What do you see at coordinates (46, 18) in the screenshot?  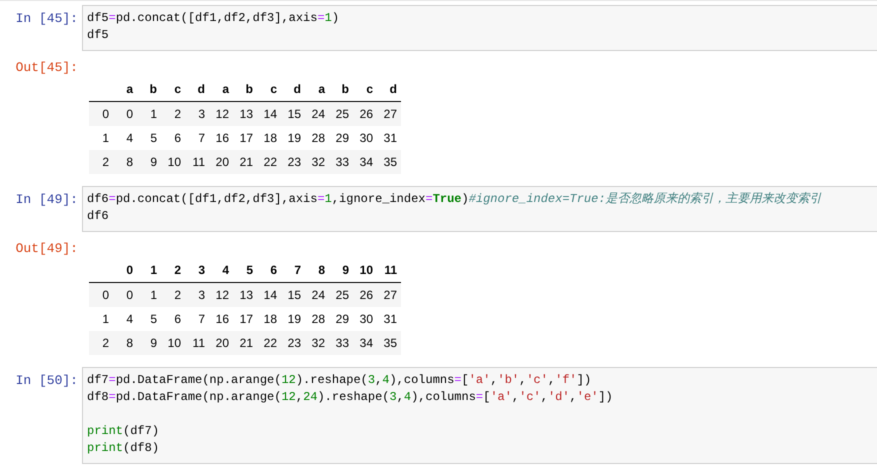 I see `input-prompt: In [45]:` at bounding box center [46, 18].